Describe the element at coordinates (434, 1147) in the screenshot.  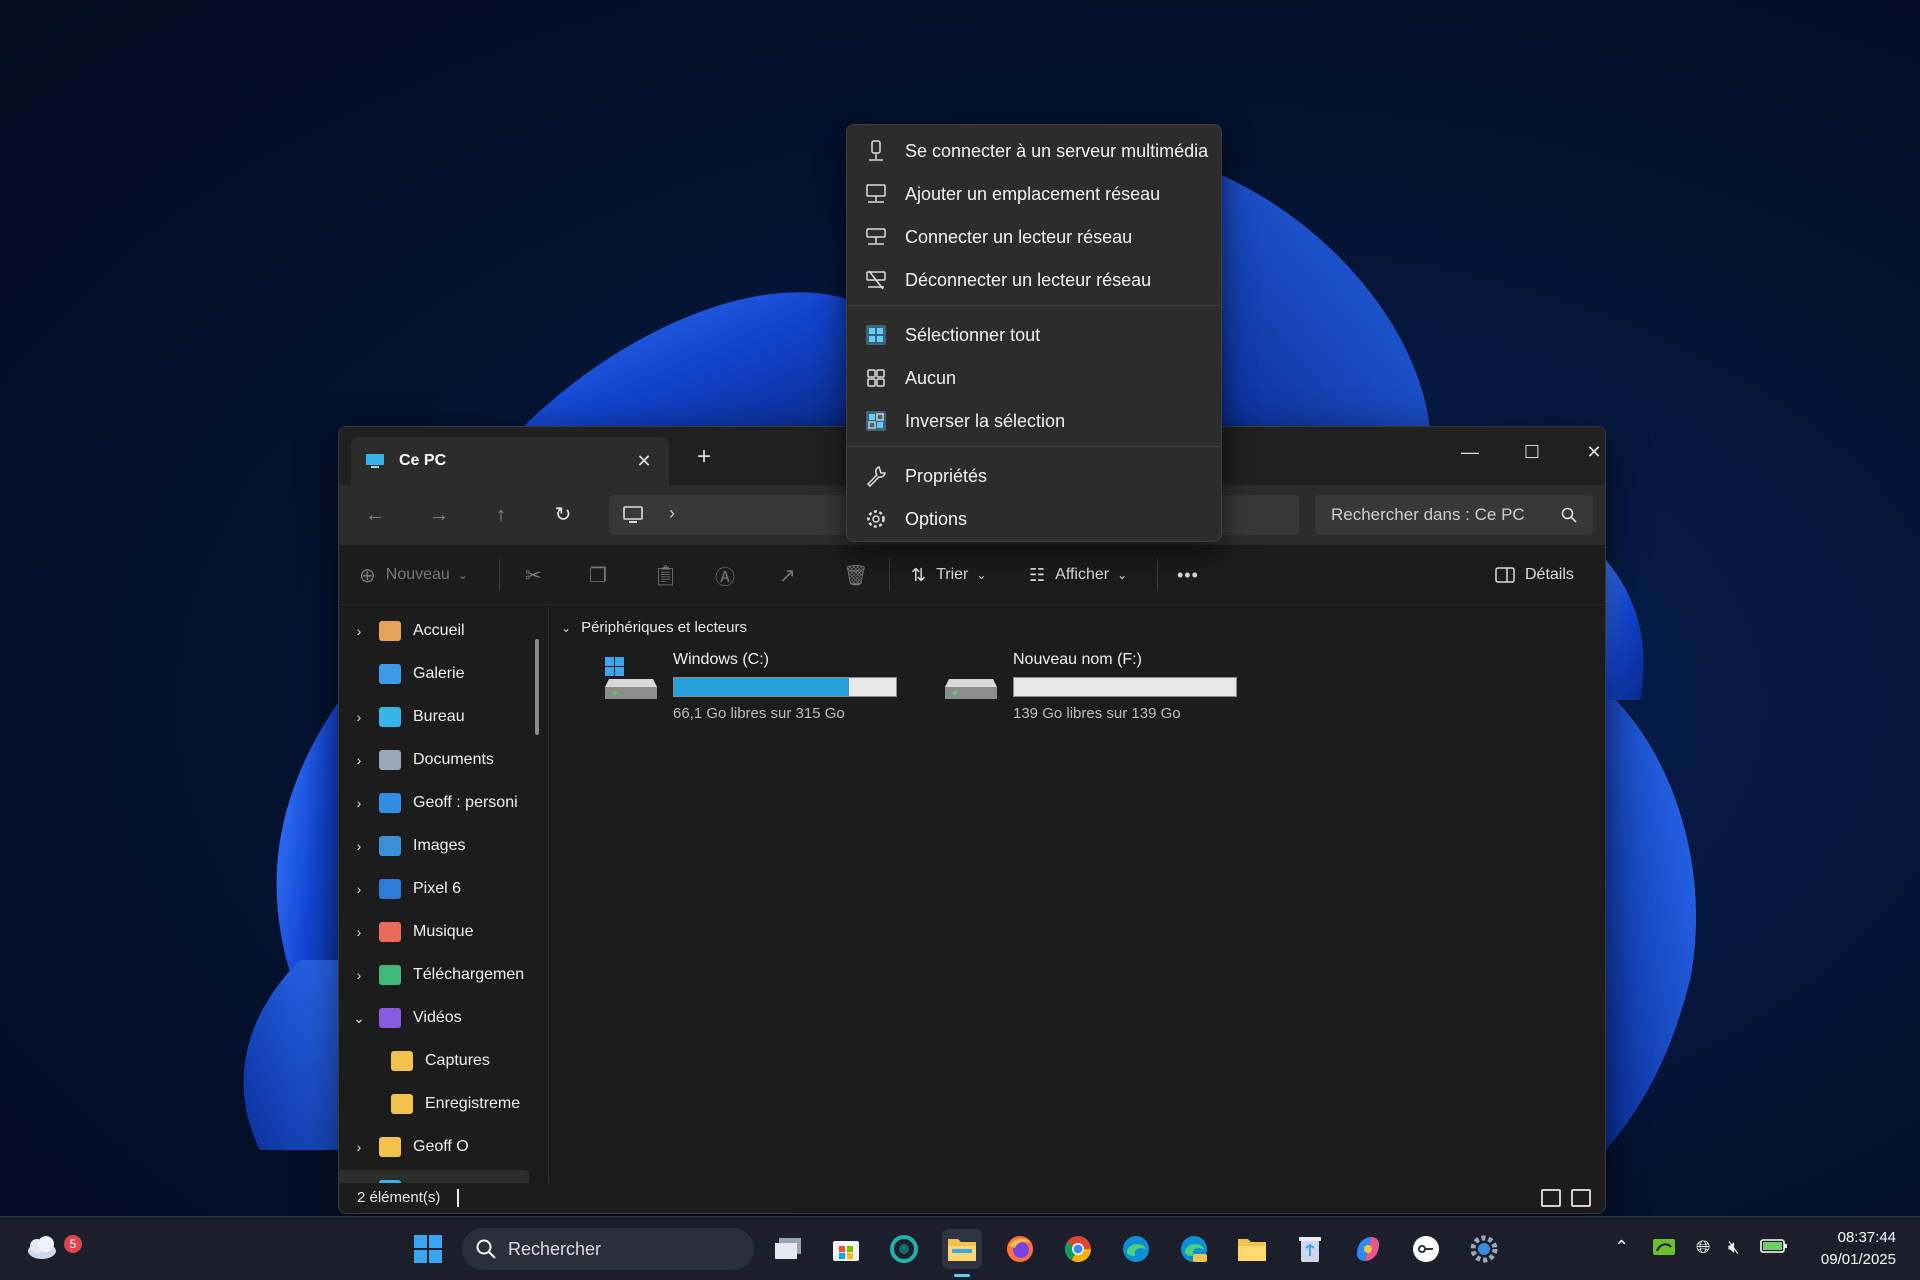
I see `sidebar-item: › Geoff O` at that location.